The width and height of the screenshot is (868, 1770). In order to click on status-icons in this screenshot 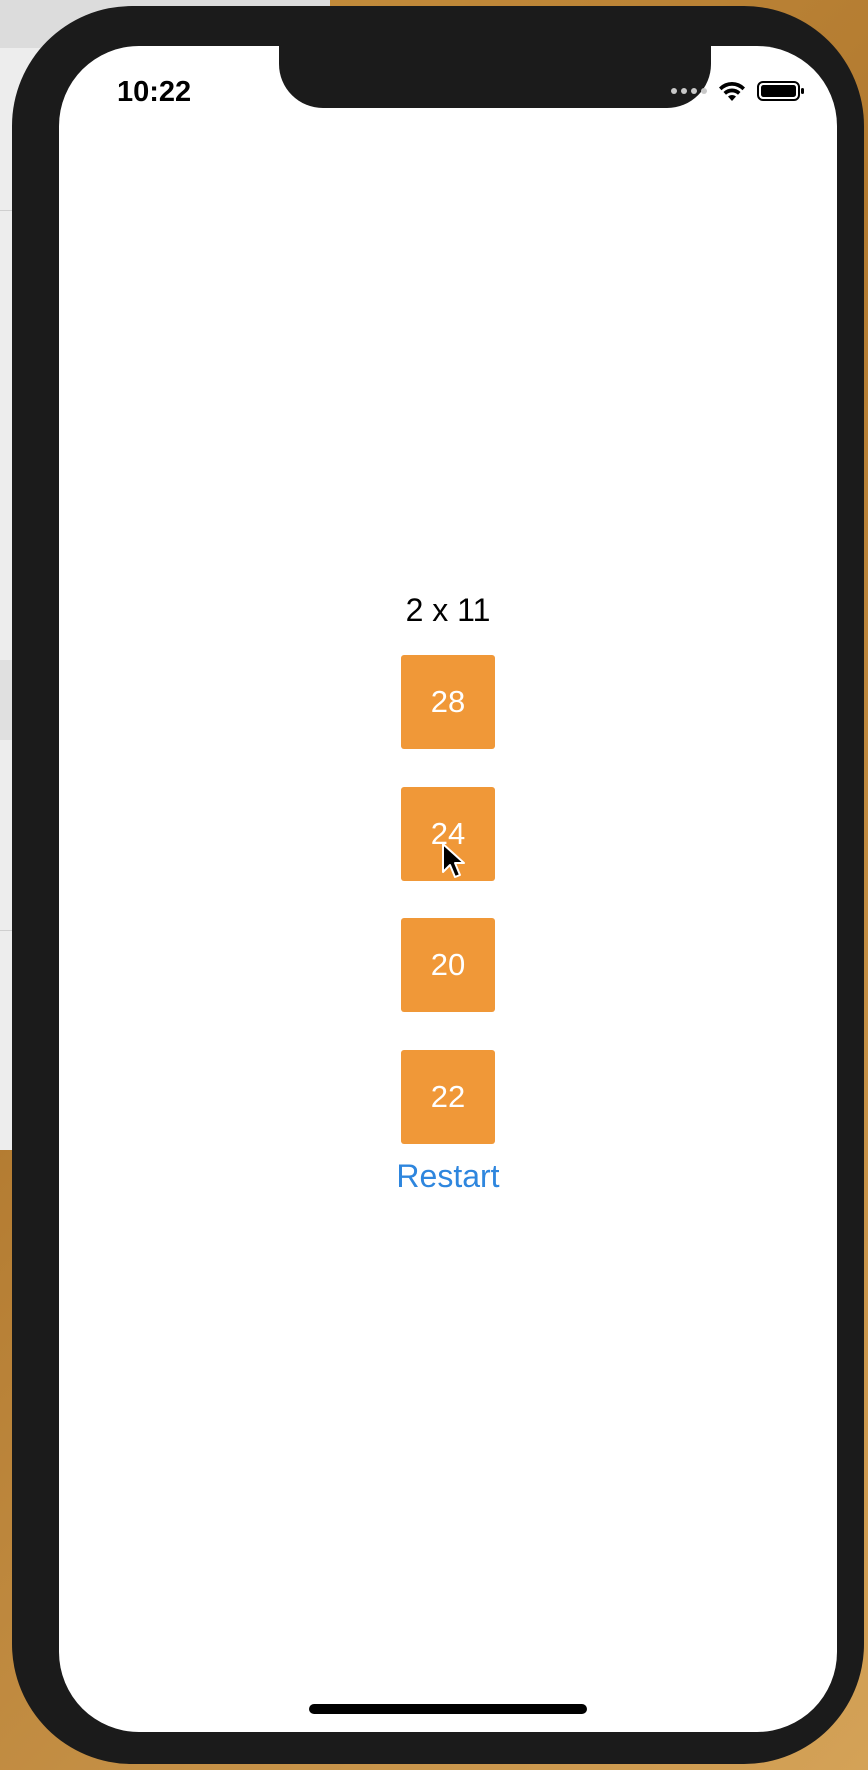, I will do `click(738, 91)`.